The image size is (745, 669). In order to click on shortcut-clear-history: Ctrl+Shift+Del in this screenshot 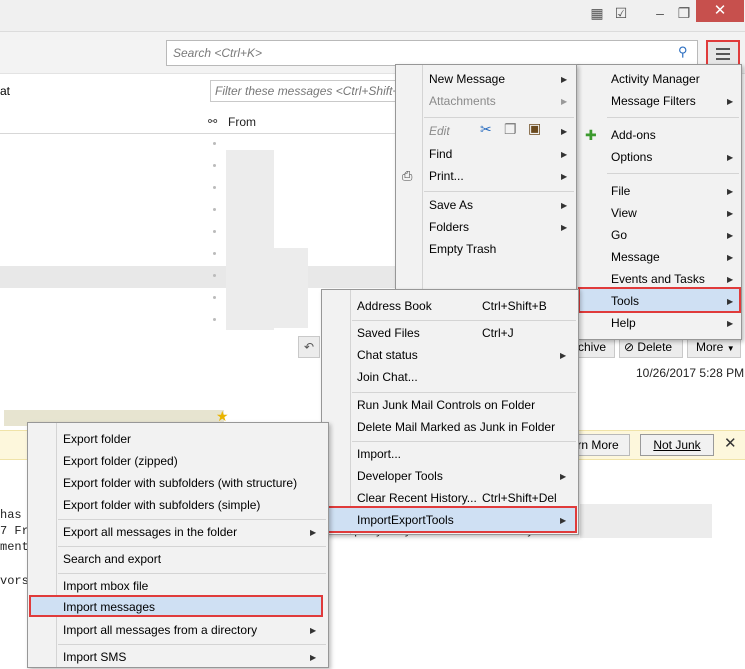, I will do `click(519, 498)`.